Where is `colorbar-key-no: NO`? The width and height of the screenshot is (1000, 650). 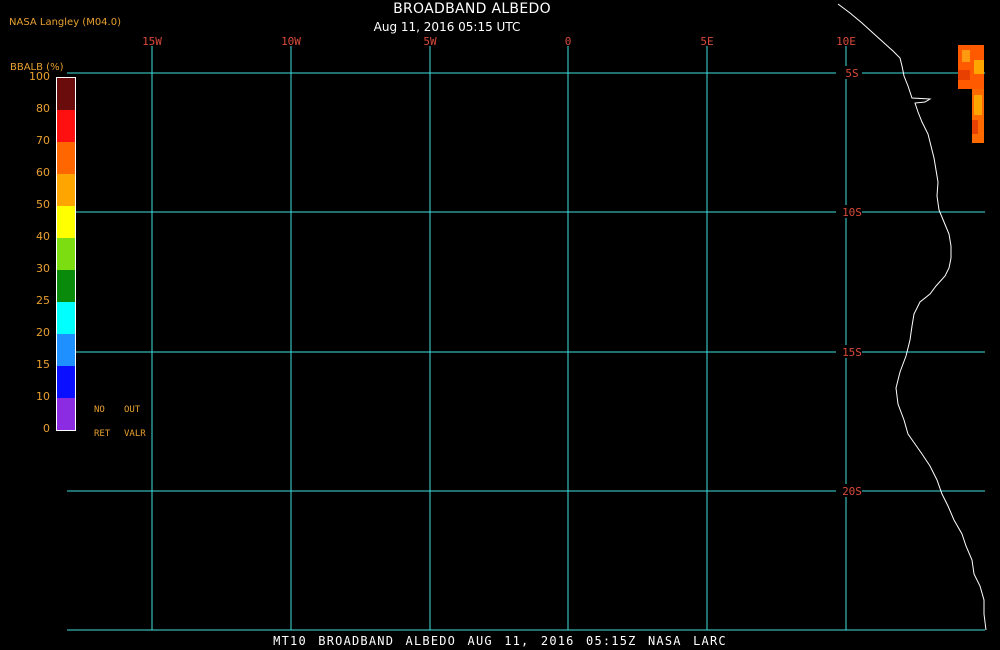
colorbar-key-no: NO is located at coordinates (99, 410).